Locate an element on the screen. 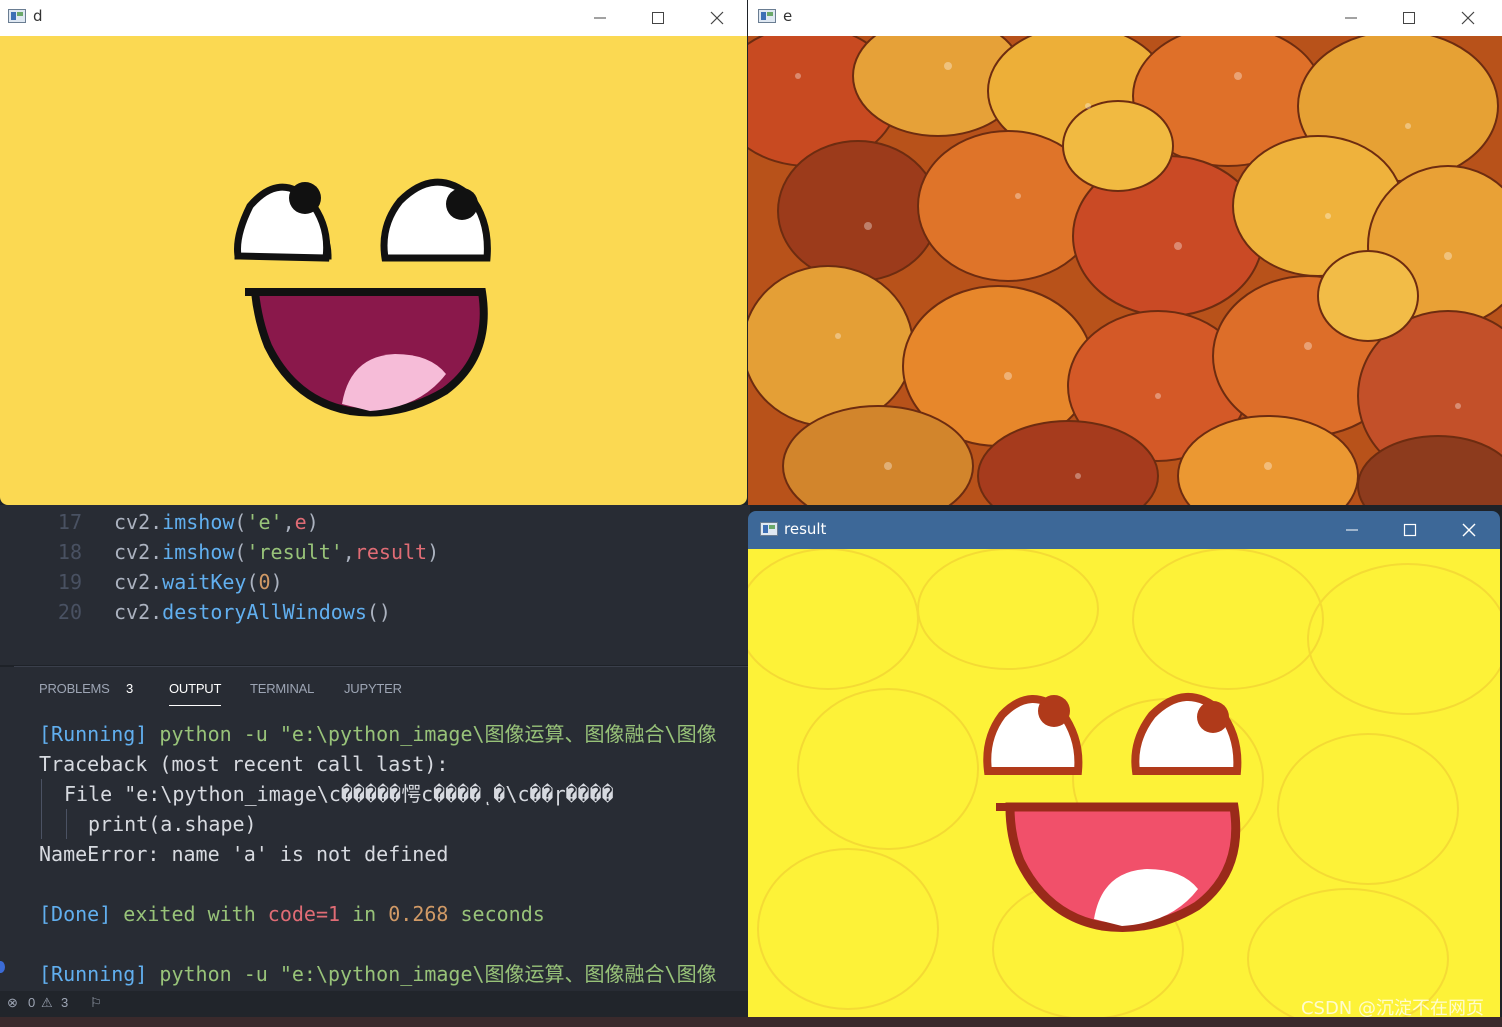 This screenshot has width=1502, height=1027. code-line-17: 17 cv2.imshow('e',e) is located at coordinates (159, 522).